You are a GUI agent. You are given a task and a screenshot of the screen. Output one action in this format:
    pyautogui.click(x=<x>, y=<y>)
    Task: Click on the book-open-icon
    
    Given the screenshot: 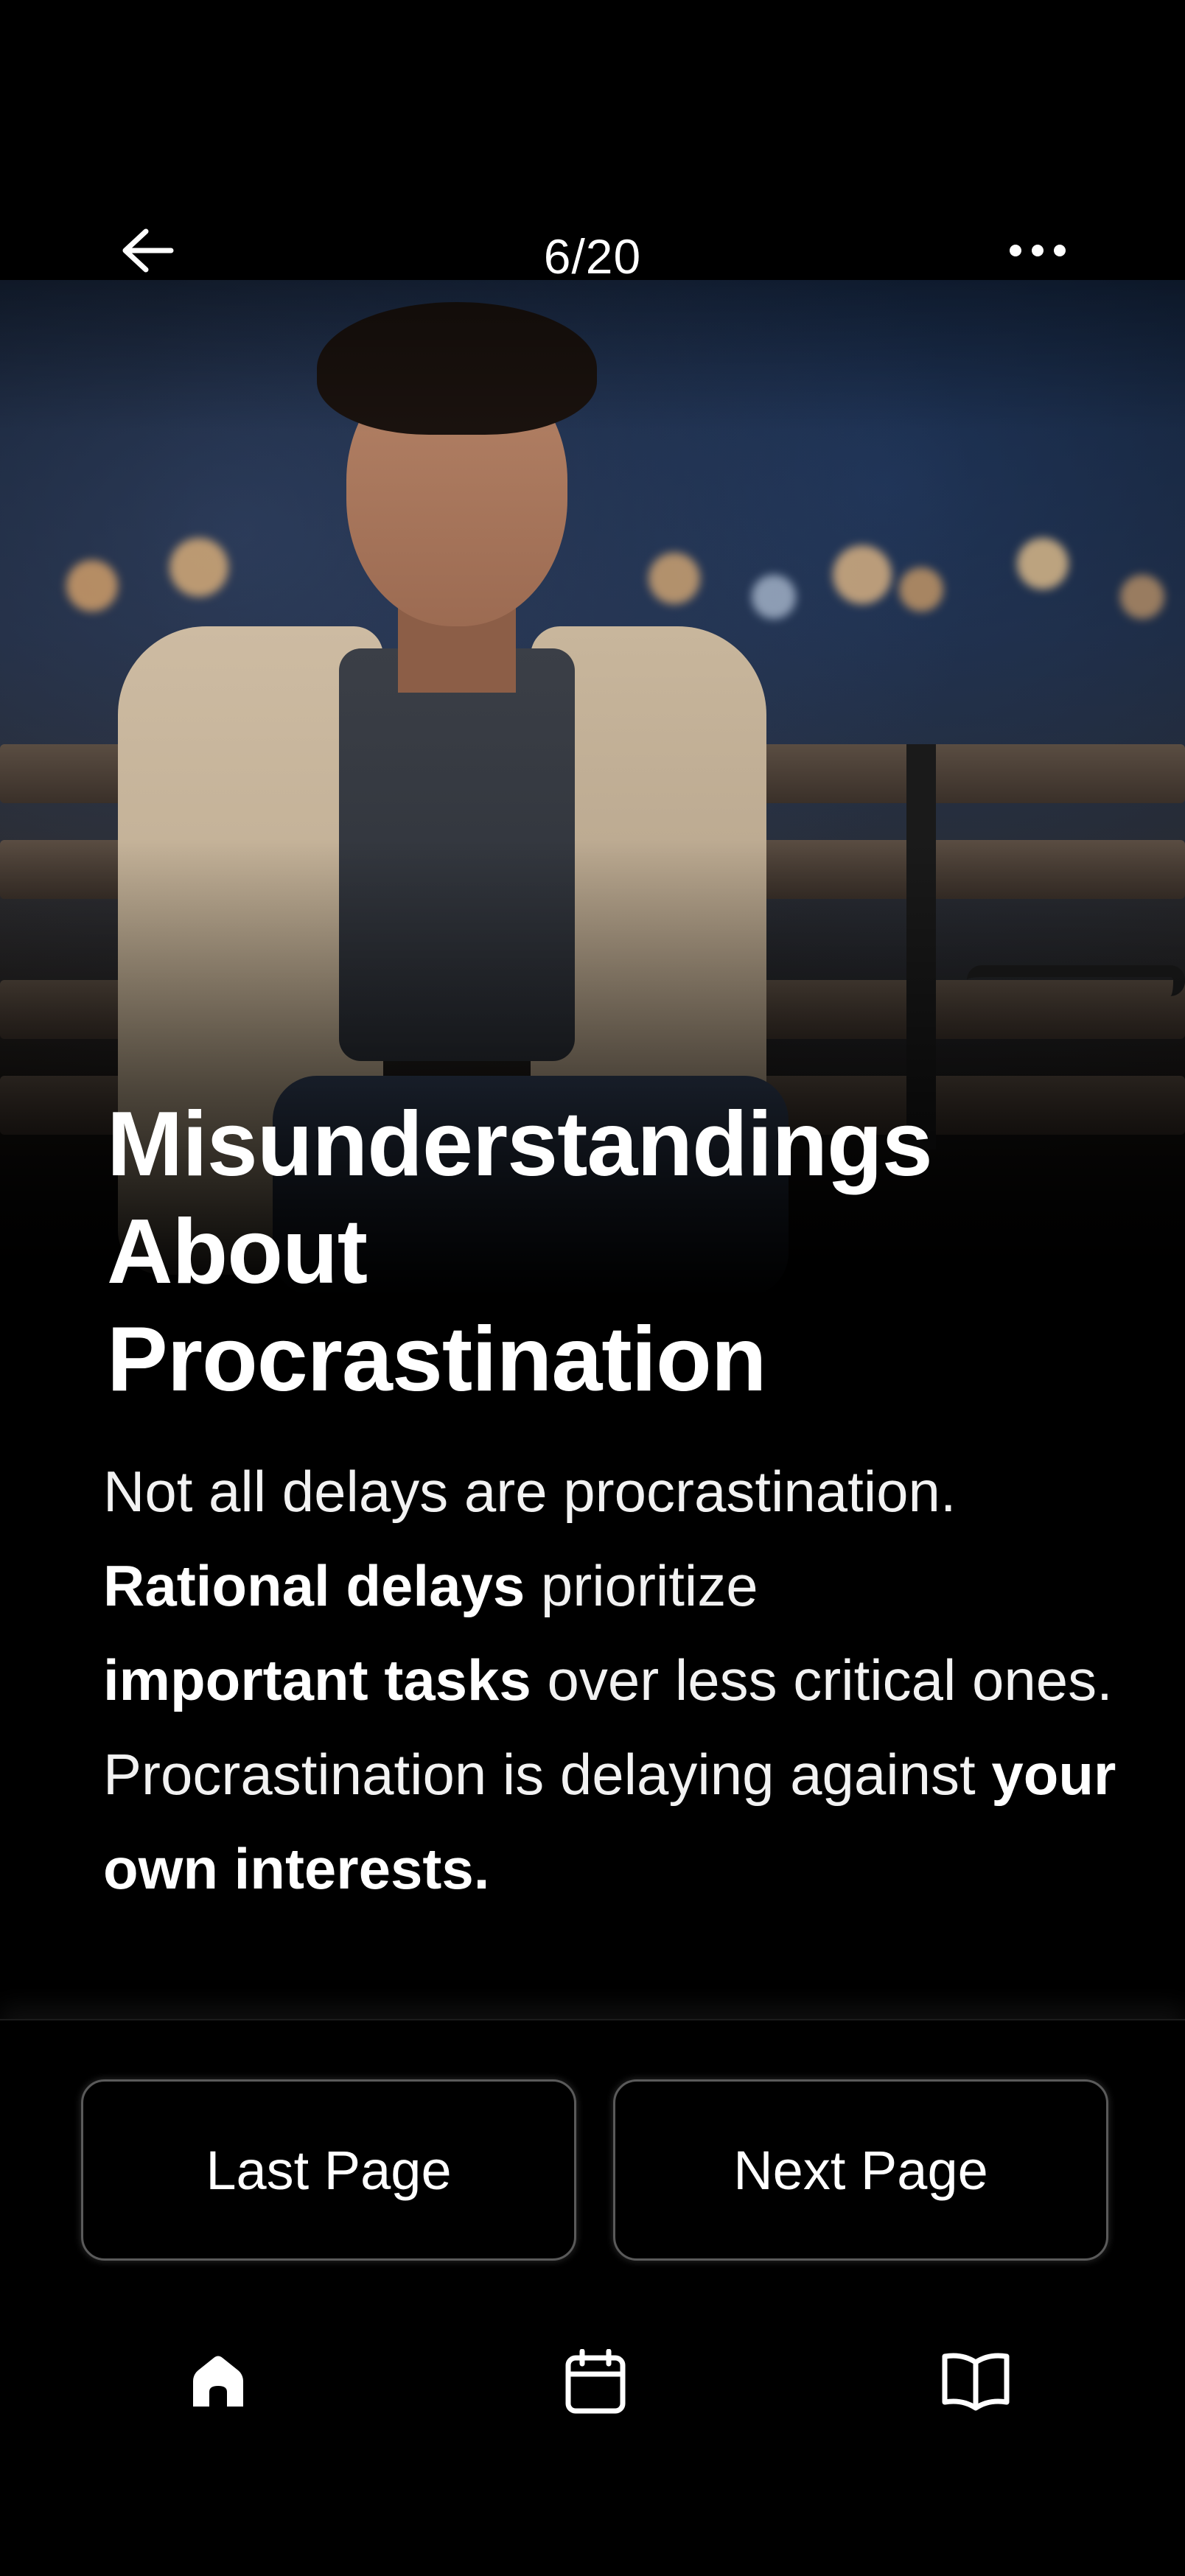 What is the action you would take?
    pyautogui.click(x=976, y=2382)
    